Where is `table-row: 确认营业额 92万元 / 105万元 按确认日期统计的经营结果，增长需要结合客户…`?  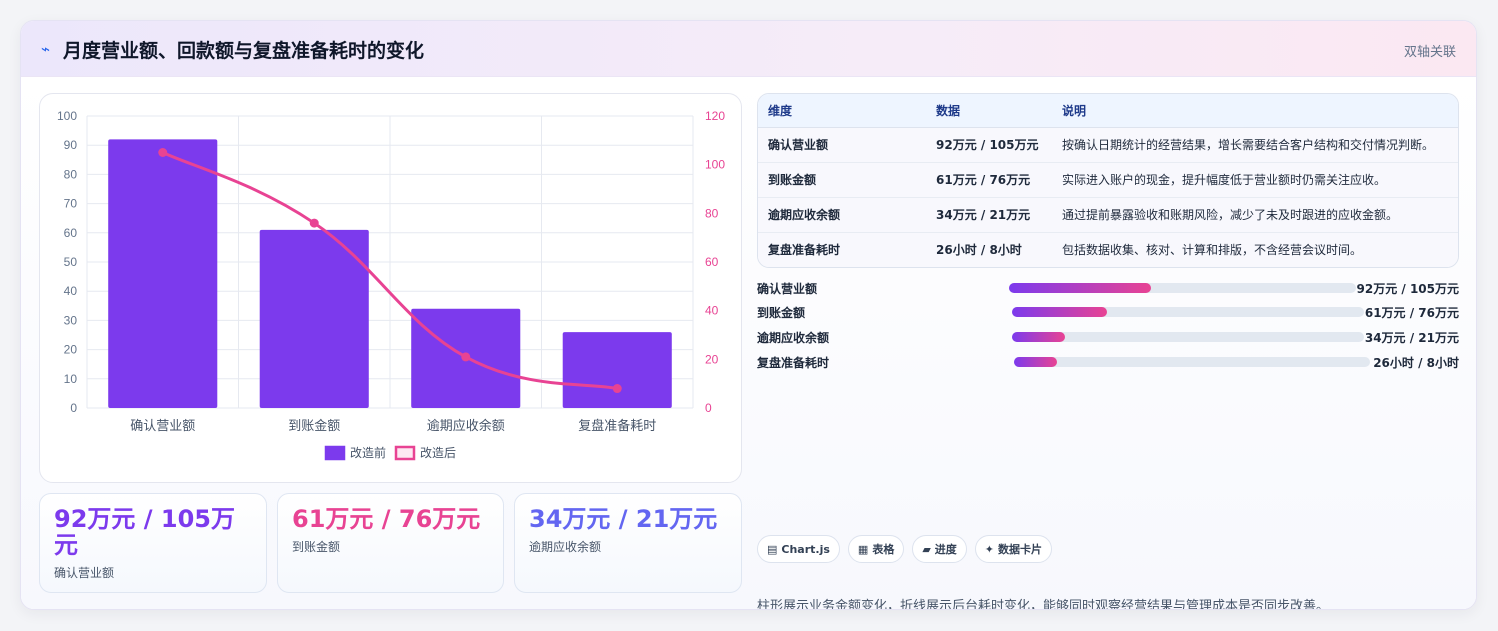 table-row: 确认营业额 92万元 / 105万元 按确认日期统计的经营结果，增长需要结合客户… is located at coordinates (1108, 145).